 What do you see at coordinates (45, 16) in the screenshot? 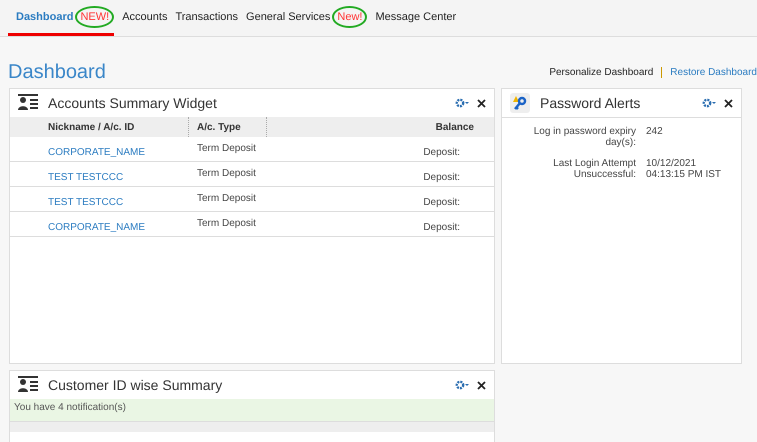
I see `nav-tab-label: Dashboard` at bounding box center [45, 16].